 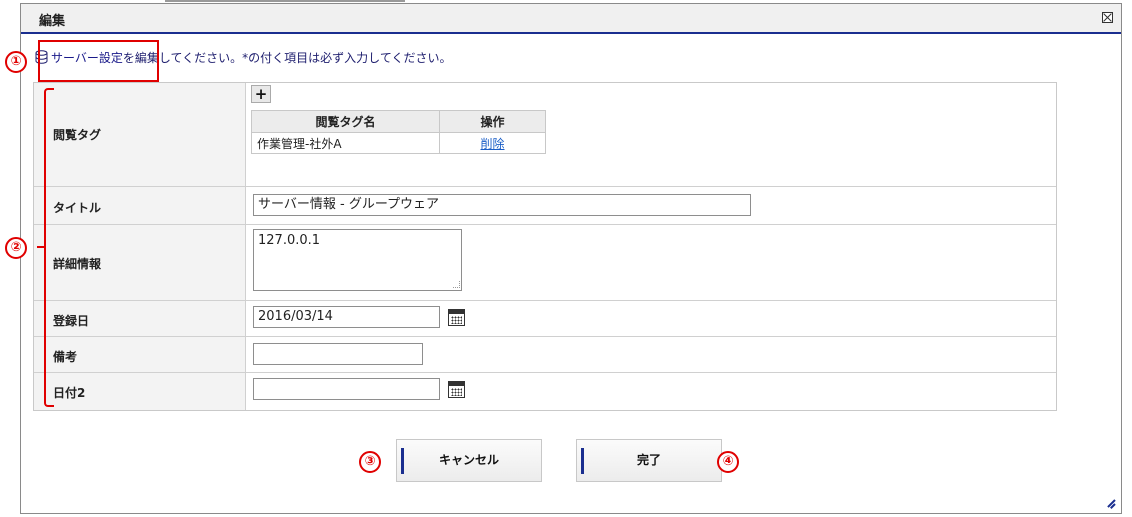 I want to click on tag-table: 閲覧タグ名 操作 作業管理-社外A 削除, so click(x=398, y=132).